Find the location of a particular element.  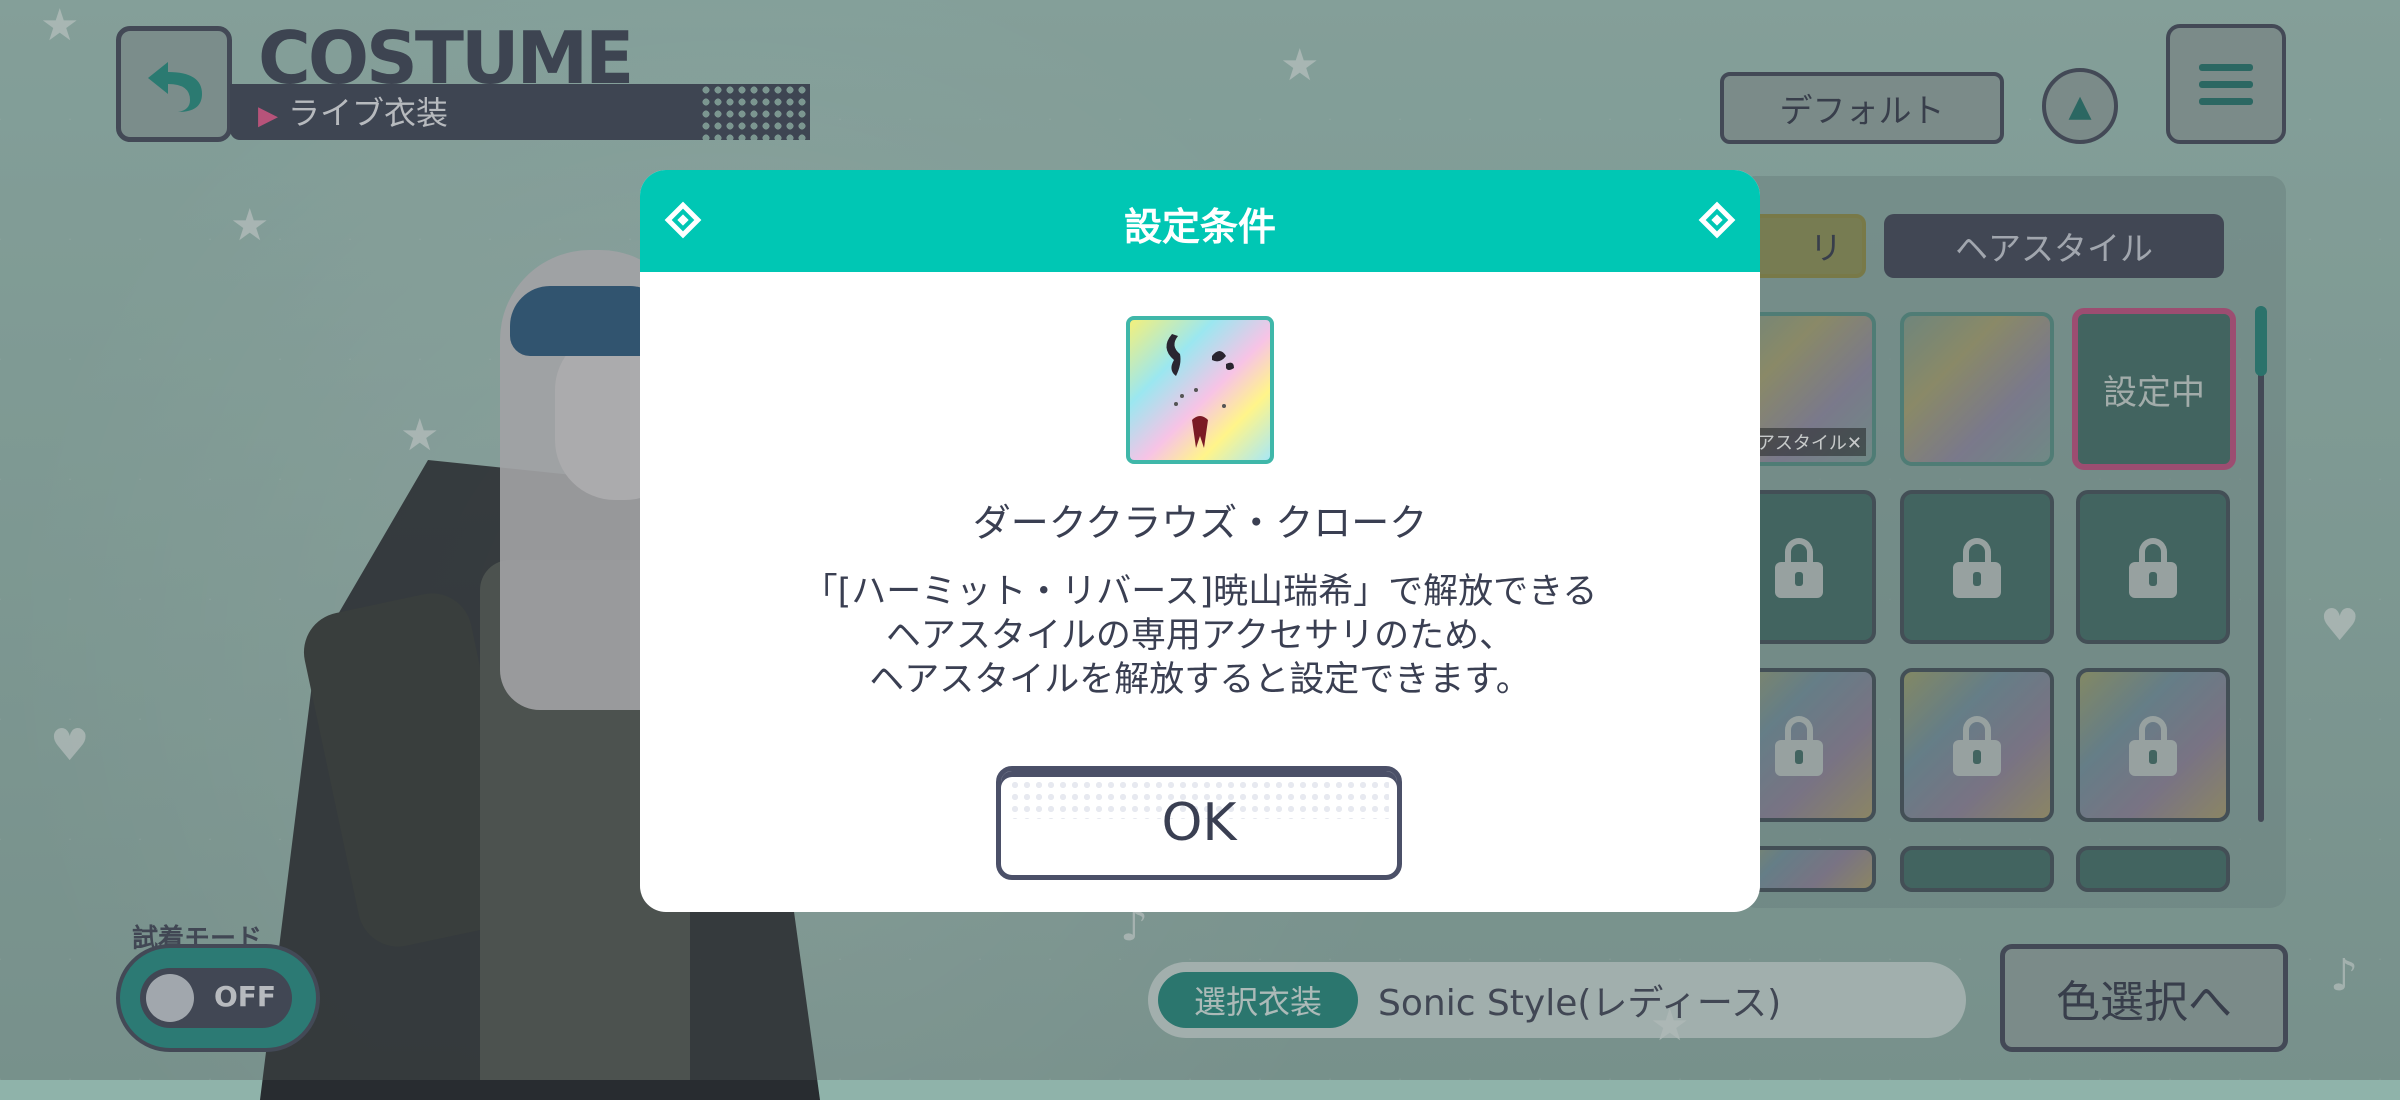

cloak-accessory-icon is located at coordinates (1200, 391).